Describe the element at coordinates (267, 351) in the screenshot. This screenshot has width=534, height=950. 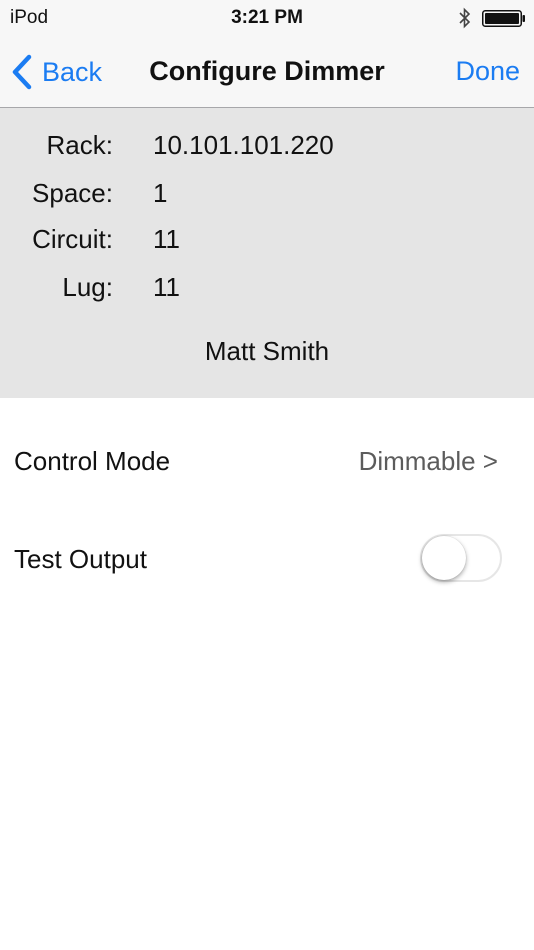
I see `owner-name: Matt Smith` at that location.